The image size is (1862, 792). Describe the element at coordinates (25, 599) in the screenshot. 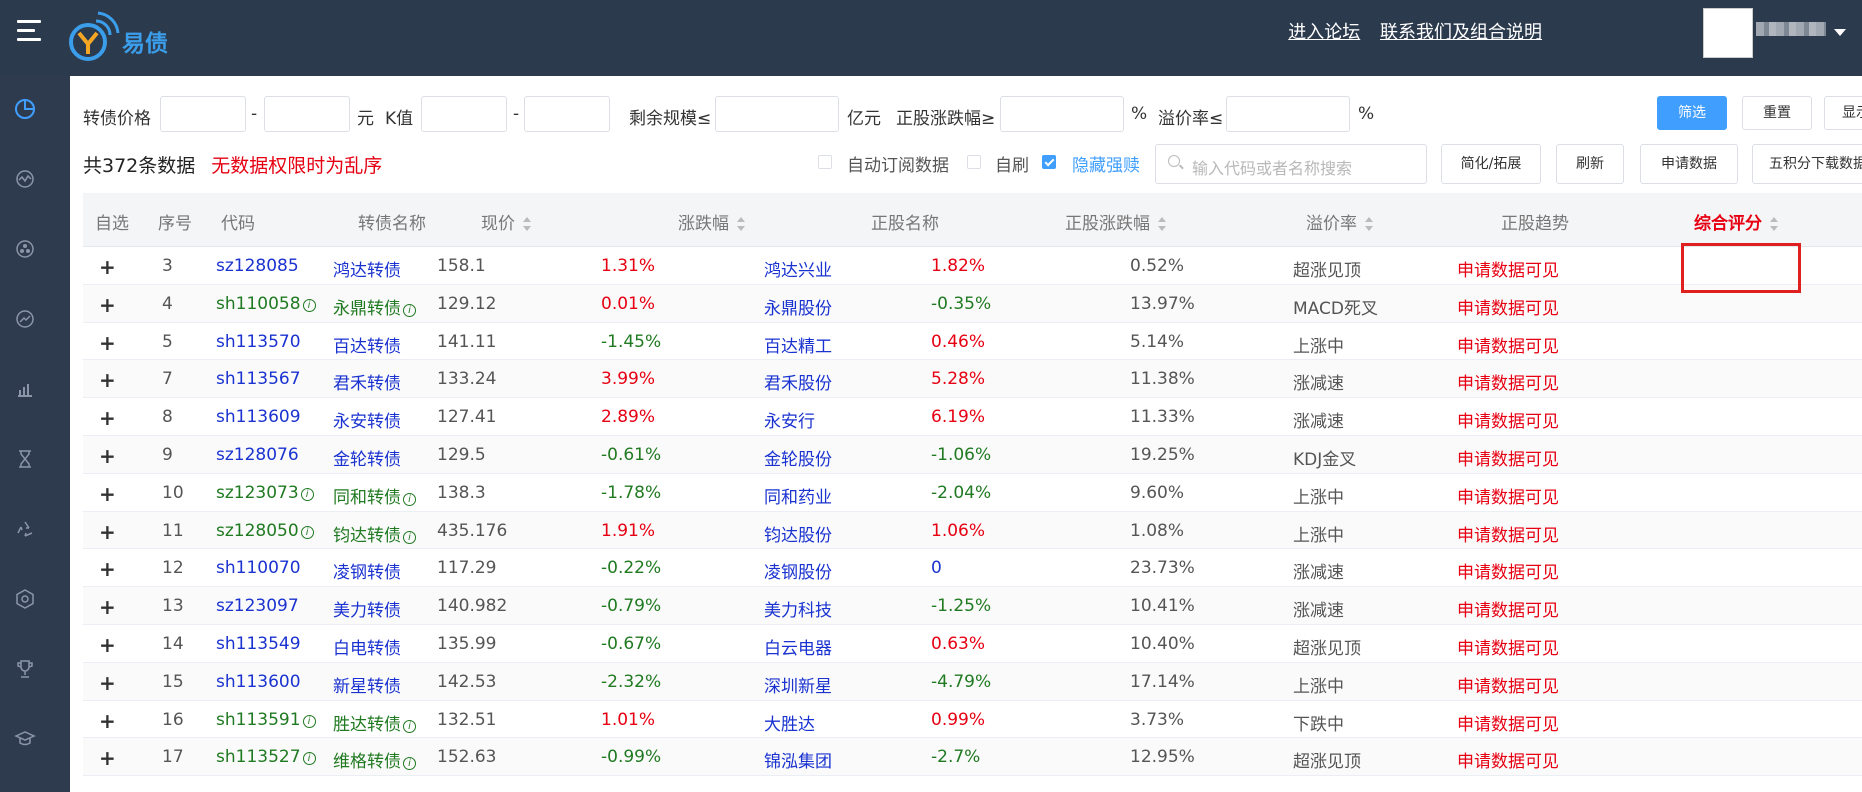

I see `hexagon-icon` at that location.